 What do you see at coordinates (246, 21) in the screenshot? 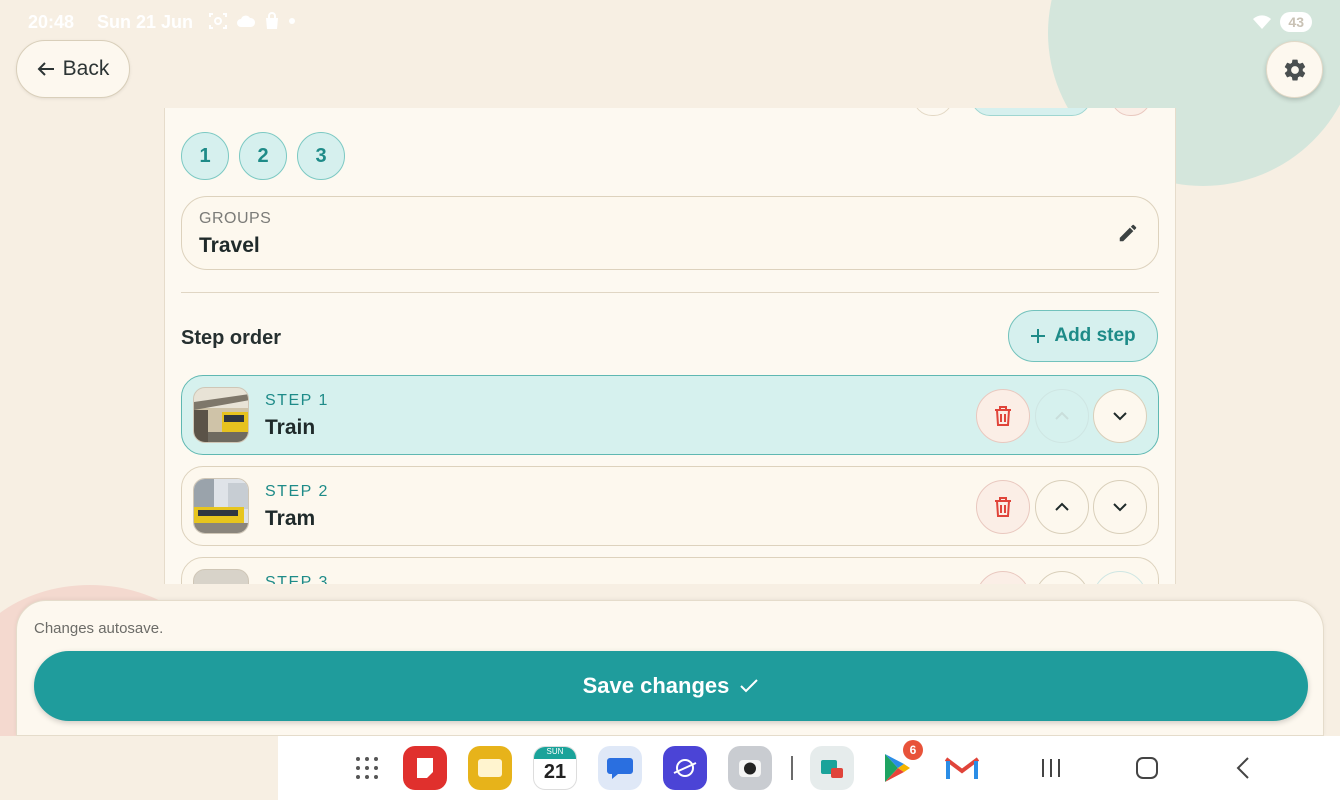
I see `cloud-icon` at bounding box center [246, 21].